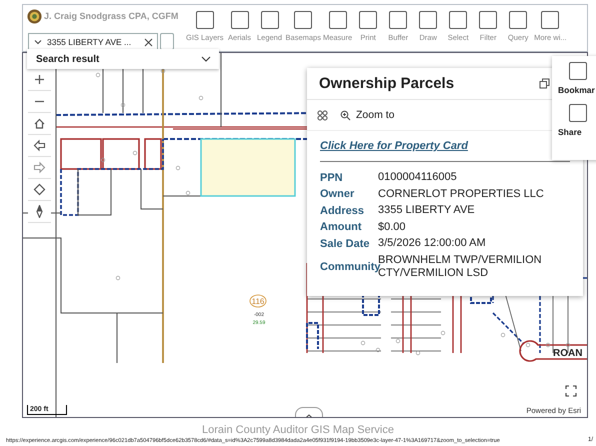  Describe the element at coordinates (39, 145) in the screenshot. I see `left-arrow-icon` at that location.